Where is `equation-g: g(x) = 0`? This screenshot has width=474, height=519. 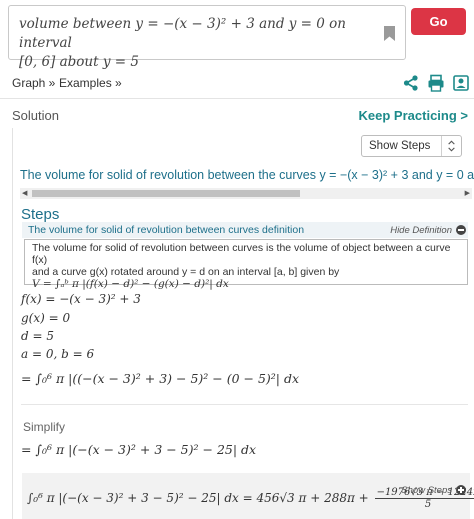 equation-g: g(x) = 0 is located at coordinates (46, 318).